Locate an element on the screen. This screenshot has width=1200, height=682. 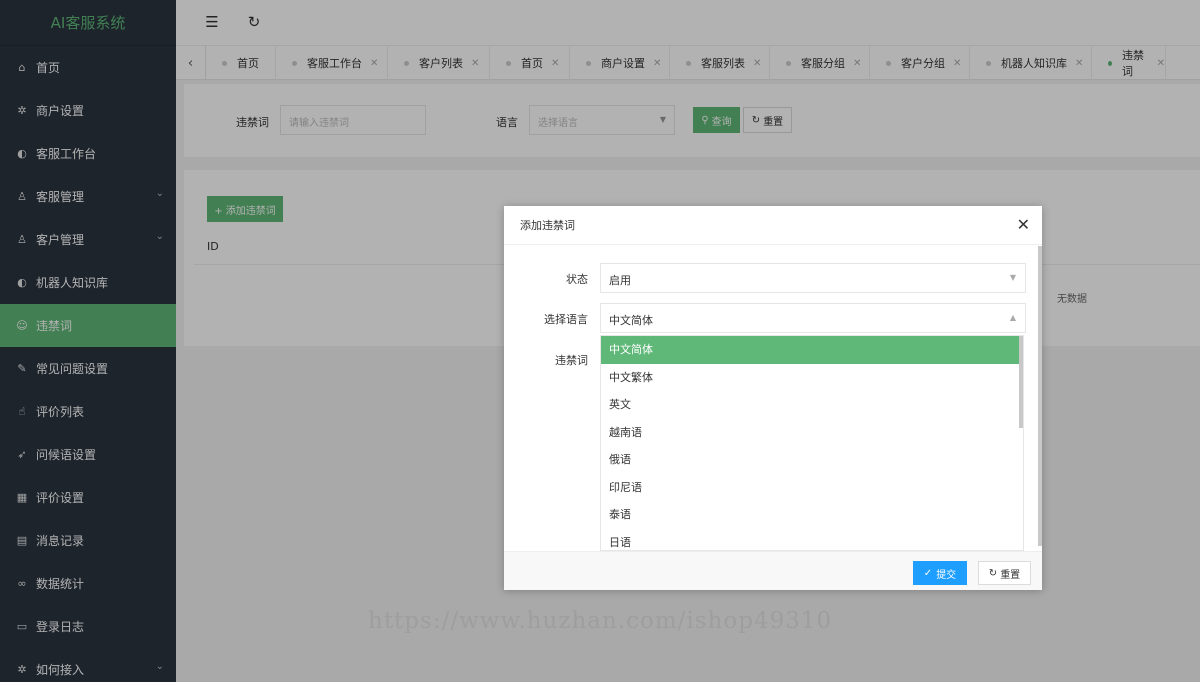
close-icon: ✕ is located at coordinates (1023, 224).